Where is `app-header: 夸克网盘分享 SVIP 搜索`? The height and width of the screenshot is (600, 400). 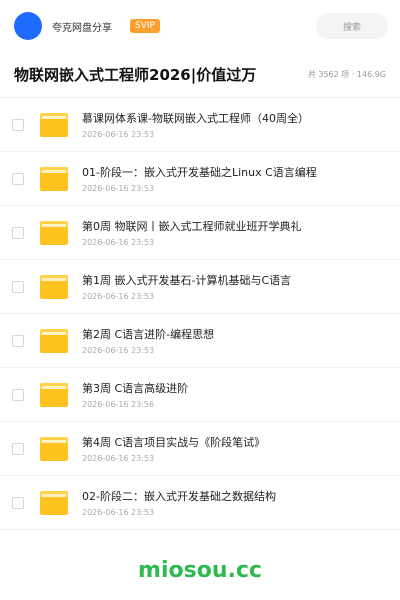 app-header: 夸克网盘分享 SVIP 搜索 is located at coordinates (200, 26).